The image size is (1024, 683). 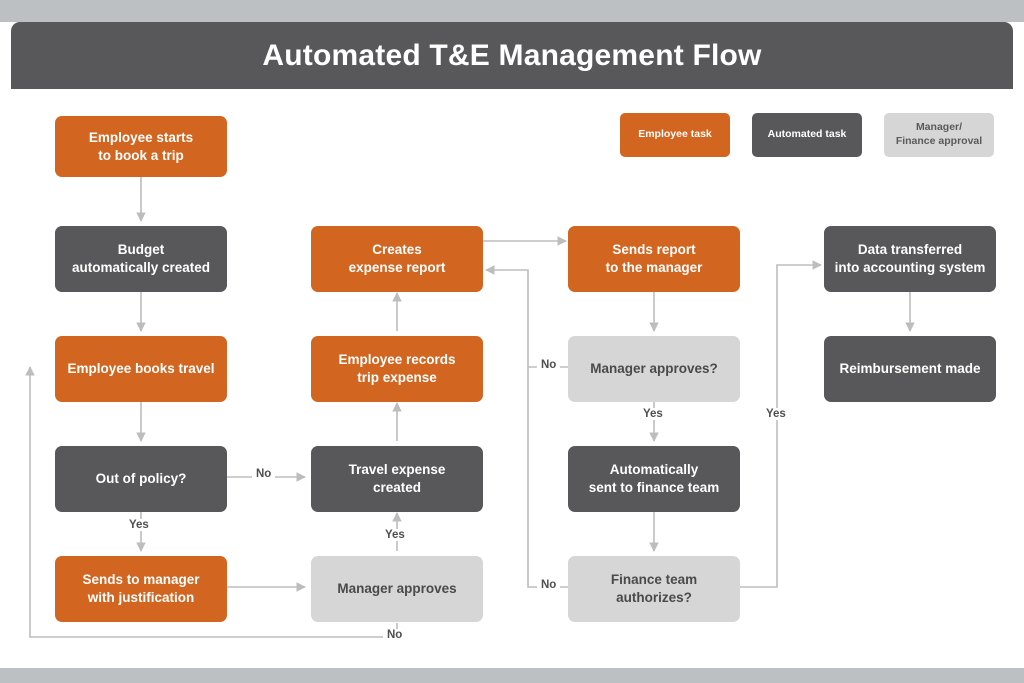 I want to click on edge-label-manager-approves-yes: Yes, so click(x=395, y=535).